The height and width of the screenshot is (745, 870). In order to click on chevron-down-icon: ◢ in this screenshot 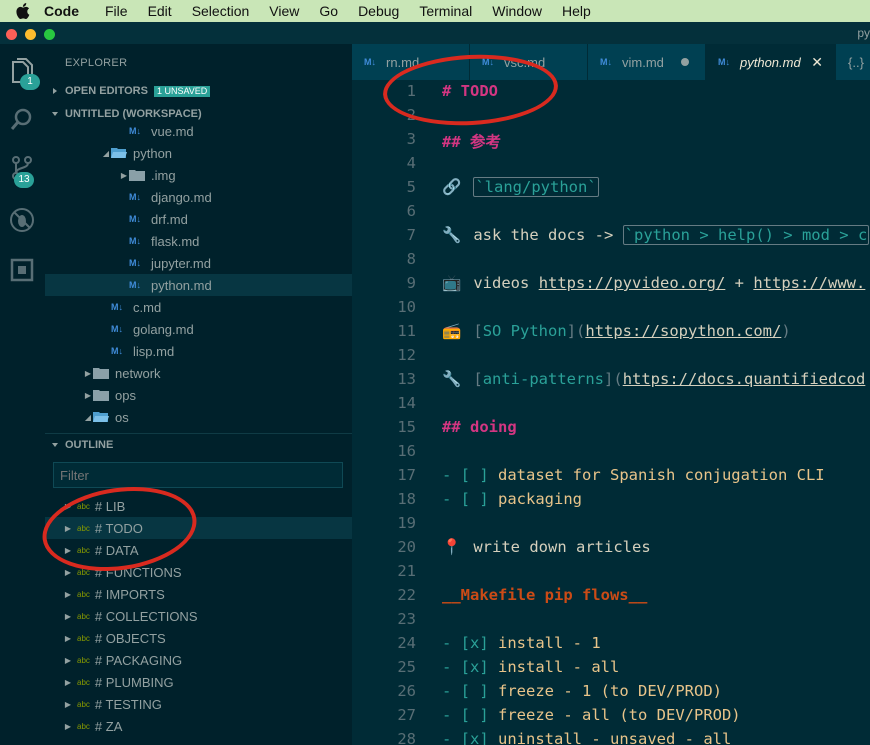, I will do `click(88, 417)`.